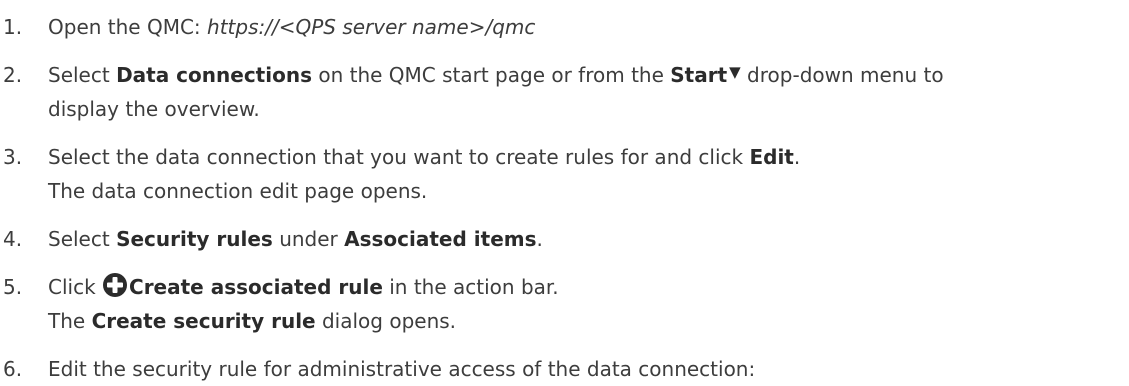 This screenshot has width=1129, height=386. What do you see at coordinates (588, 321) in the screenshot?
I see `step-result: The Create security rule dialog opens.` at bounding box center [588, 321].